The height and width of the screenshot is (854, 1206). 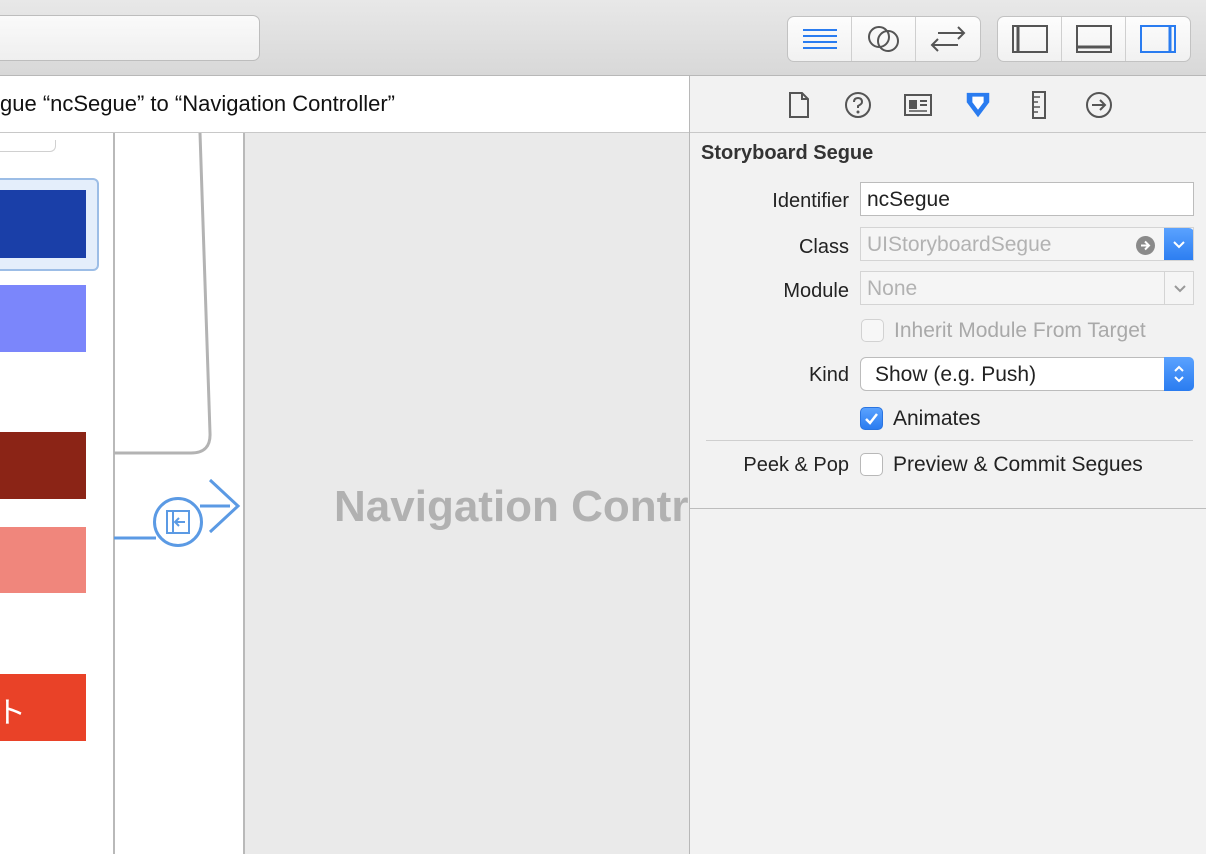 I want to click on kind-popup-button, so click(x=1179, y=374).